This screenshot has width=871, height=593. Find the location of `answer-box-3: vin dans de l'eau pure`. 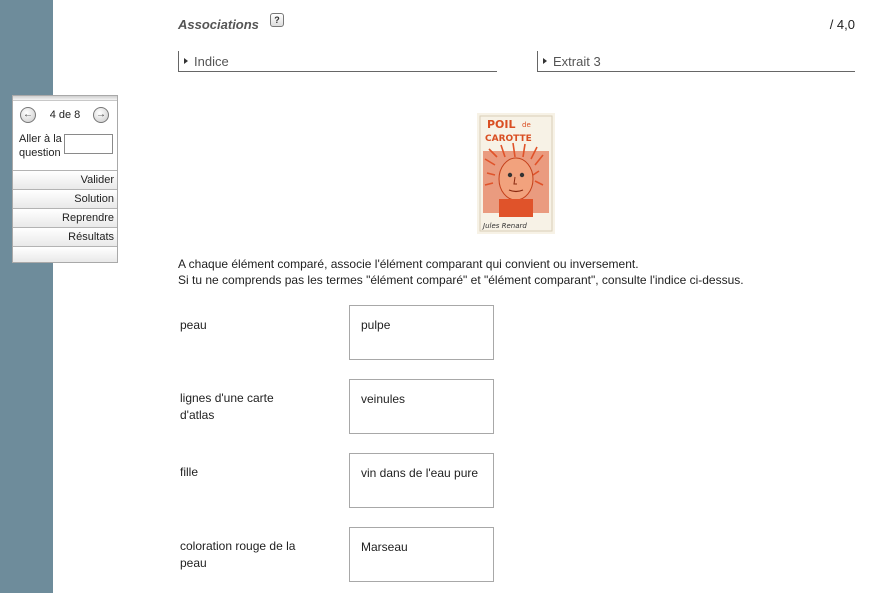

answer-box-3: vin dans de l'eau pure is located at coordinates (421, 480).